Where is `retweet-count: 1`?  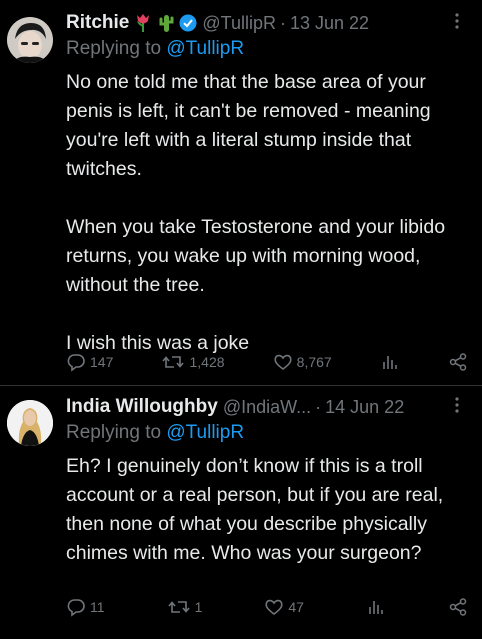
retweet-count: 1 is located at coordinates (198, 607).